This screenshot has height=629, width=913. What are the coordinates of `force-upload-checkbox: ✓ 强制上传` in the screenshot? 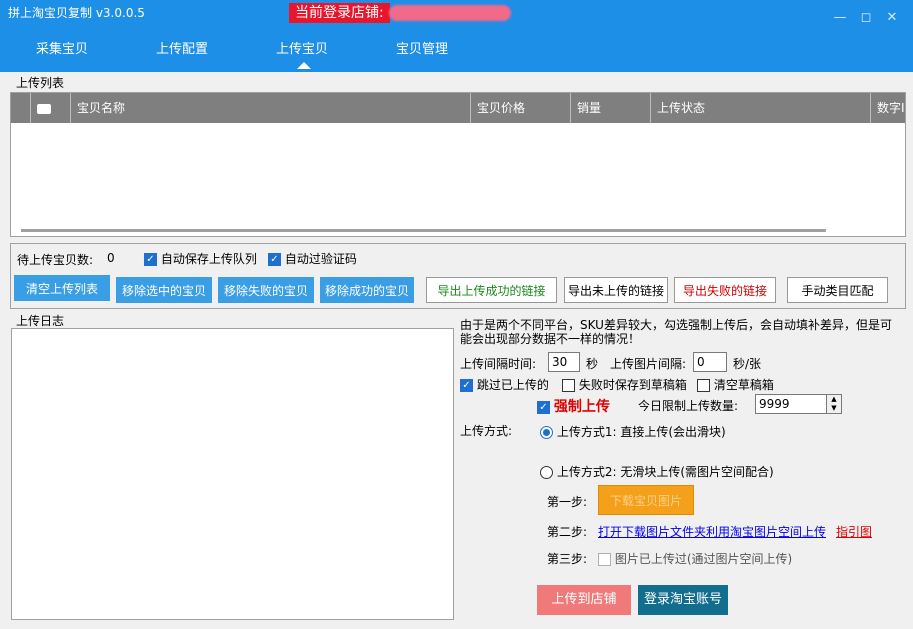 It's located at (573, 406).